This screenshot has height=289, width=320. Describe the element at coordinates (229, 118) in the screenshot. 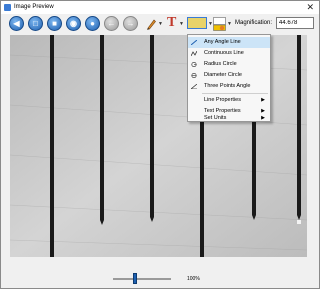

I see `menu-item-set-units: Set Units ▶` at that location.